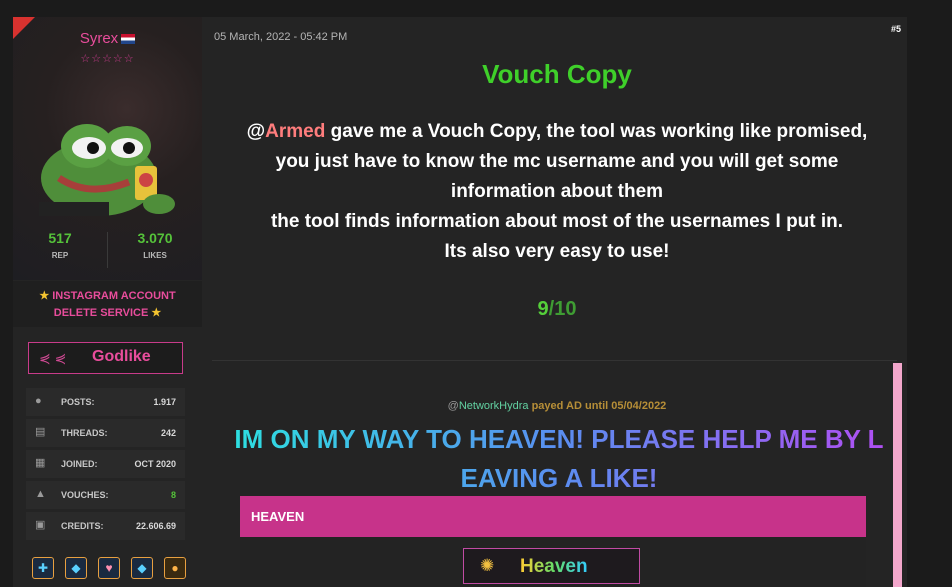  I want to click on badge-row: ✚ ◆ ♥ ◆ ●, so click(112, 568).